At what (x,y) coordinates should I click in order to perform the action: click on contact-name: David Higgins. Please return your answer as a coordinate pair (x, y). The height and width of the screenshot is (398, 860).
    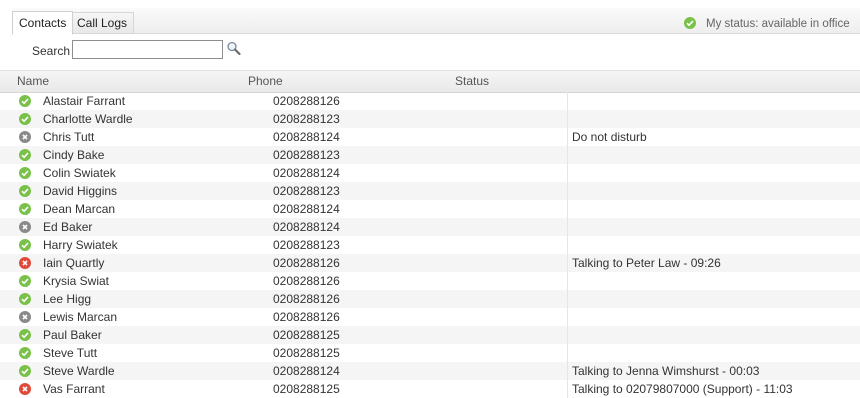
    Looking at the image, I should click on (80, 191).